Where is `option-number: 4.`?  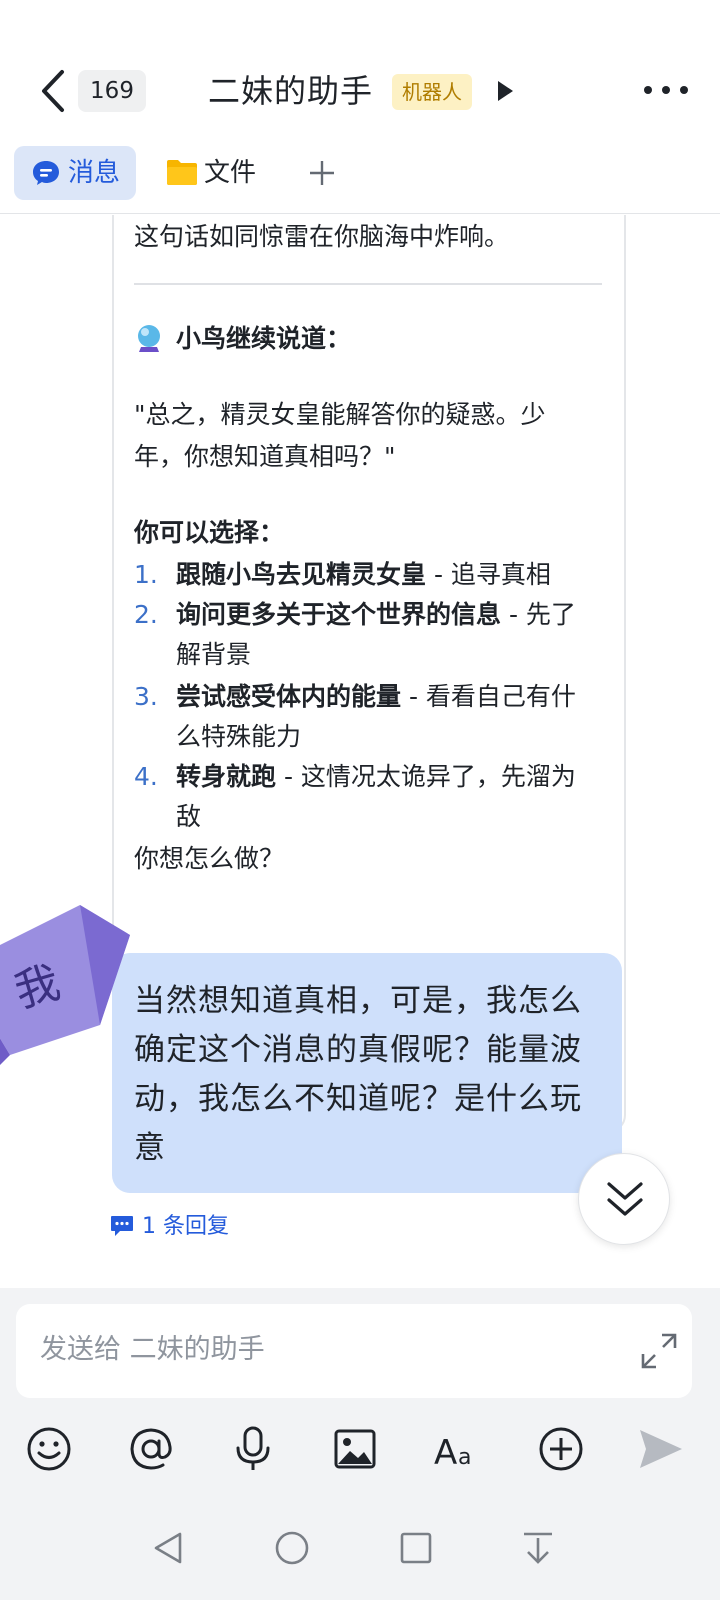 option-number: 4. is located at coordinates (146, 776).